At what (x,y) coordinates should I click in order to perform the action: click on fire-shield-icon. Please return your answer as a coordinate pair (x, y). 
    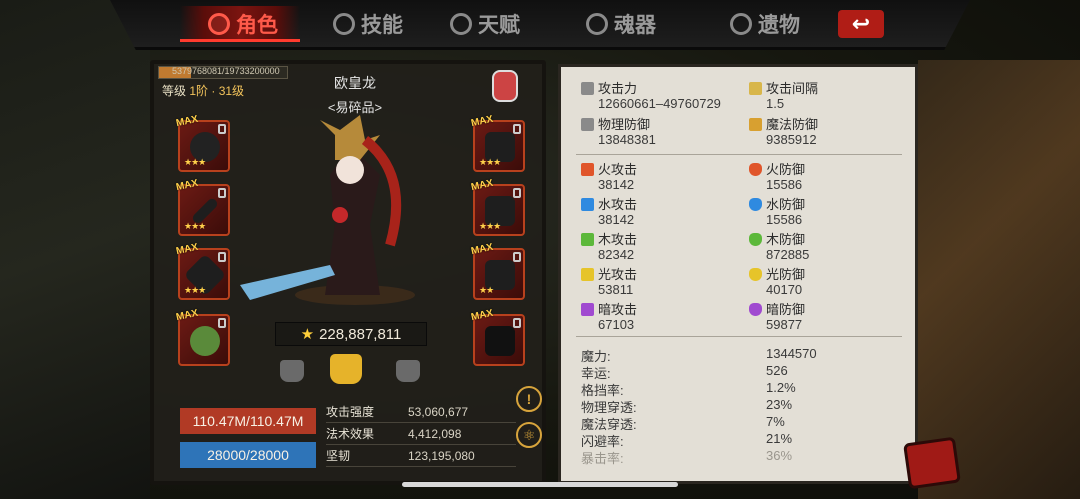
    Looking at the image, I should click on (755, 169).